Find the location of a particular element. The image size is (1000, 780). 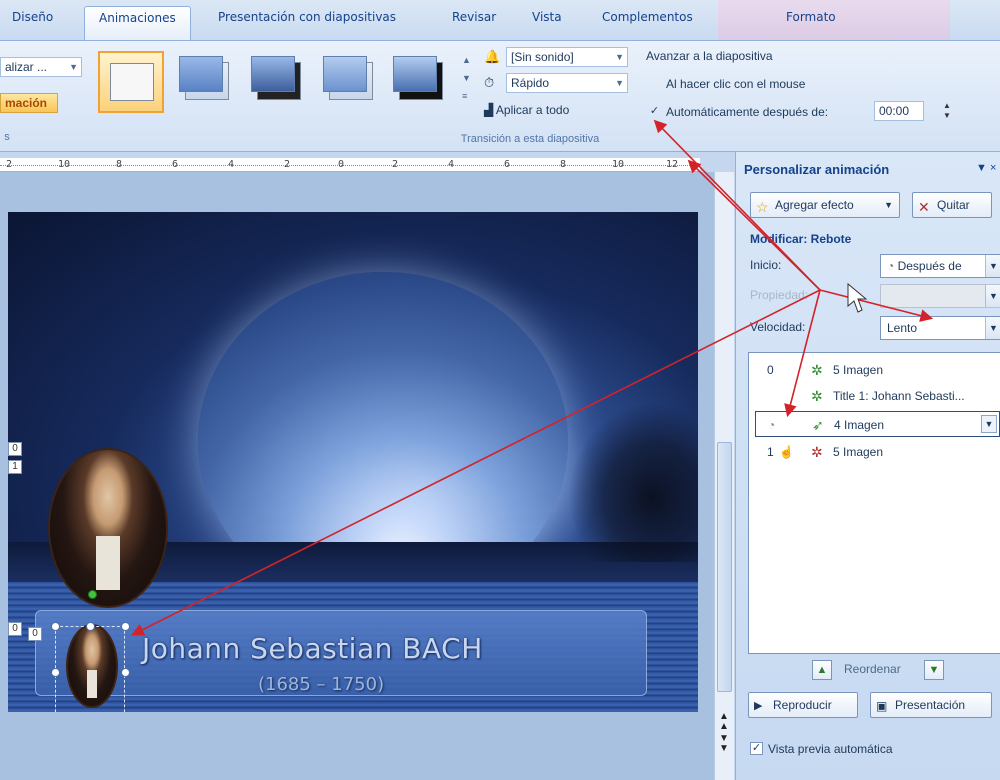

speed-icon: ⏱ is located at coordinates (489, 82).